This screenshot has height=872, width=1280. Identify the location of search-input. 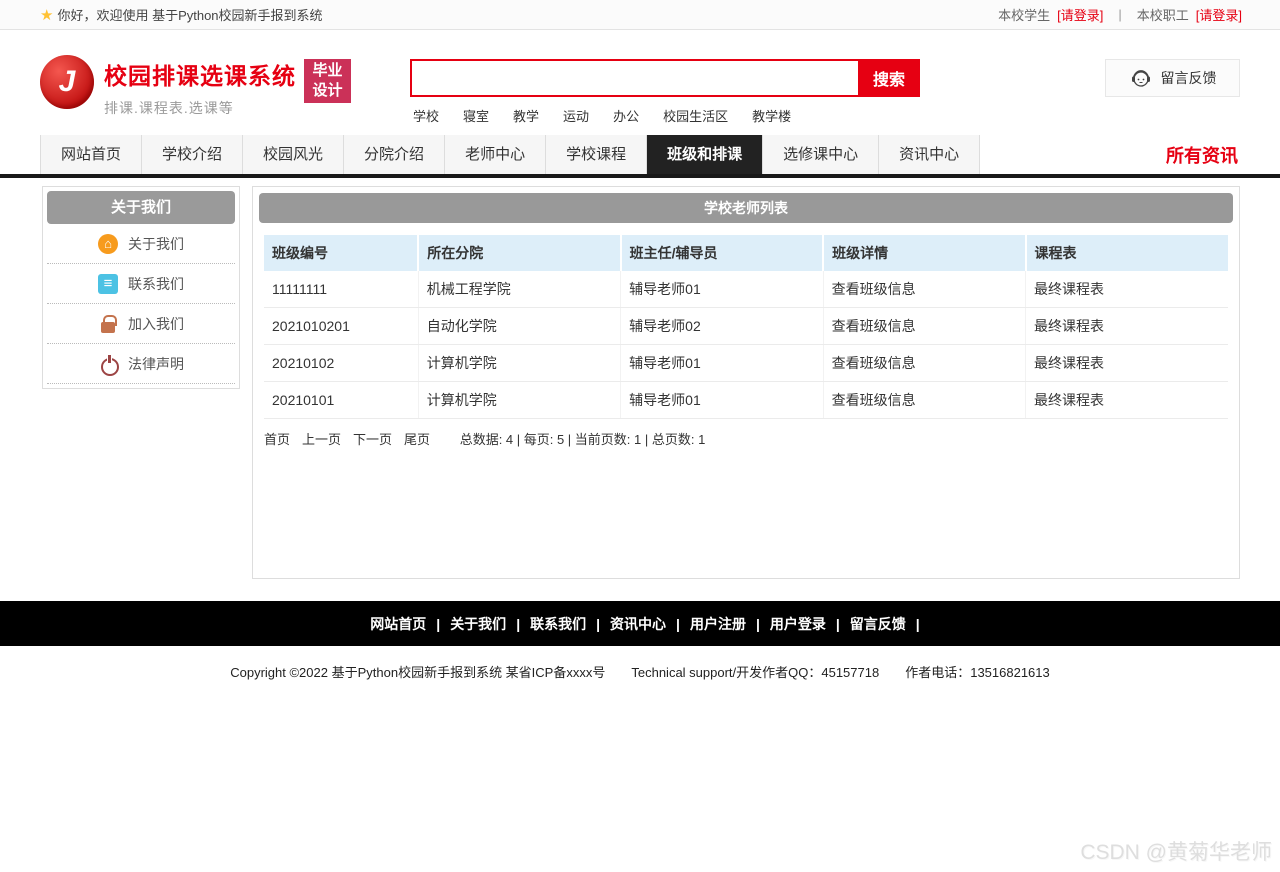
(634, 78).